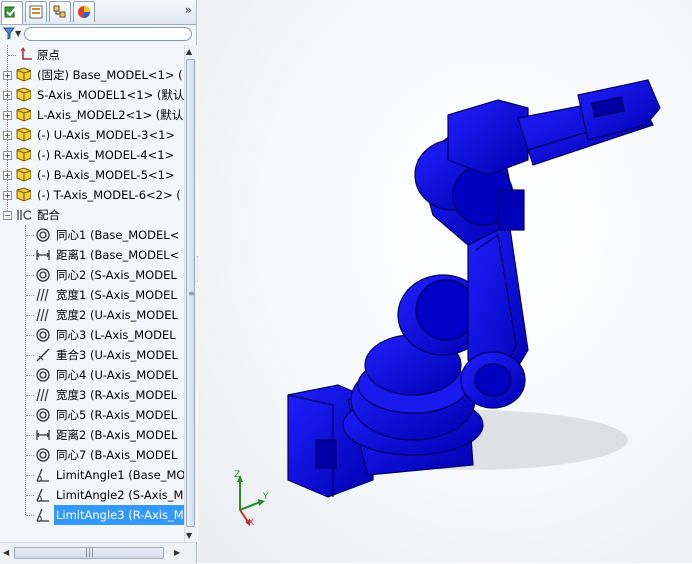  Describe the element at coordinates (250, 501) in the screenshot. I see `orientation-triad: Z Y X` at that location.